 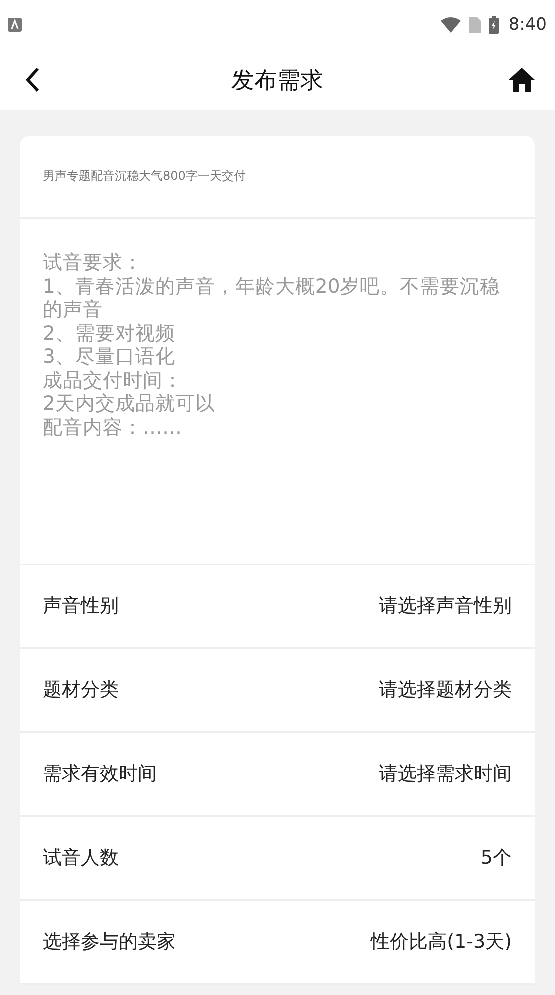 I want to click on battery-icon, so click(x=493, y=25).